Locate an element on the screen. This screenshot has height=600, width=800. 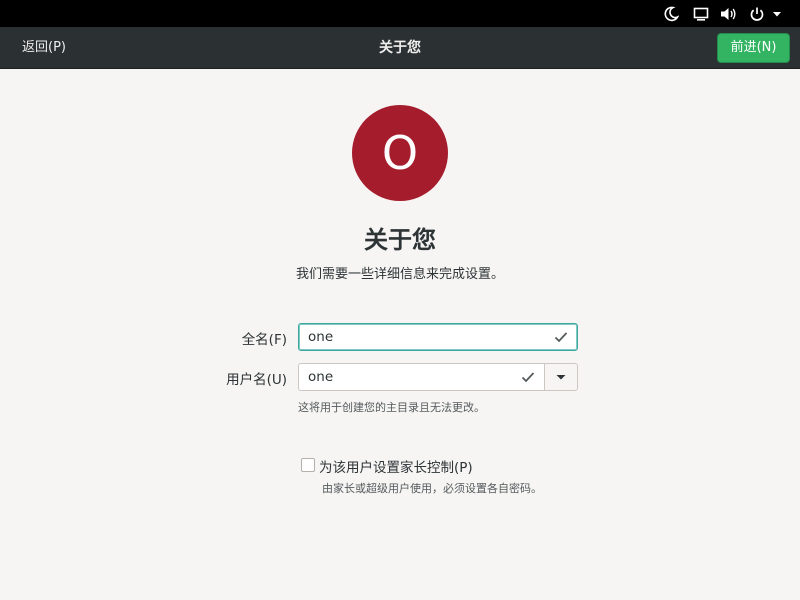
top-panel is located at coordinates (400, 13).